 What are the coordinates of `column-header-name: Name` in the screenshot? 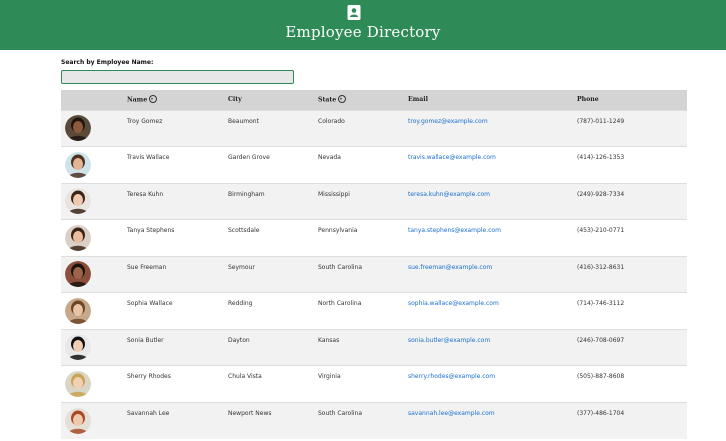 It's located at (177, 100).